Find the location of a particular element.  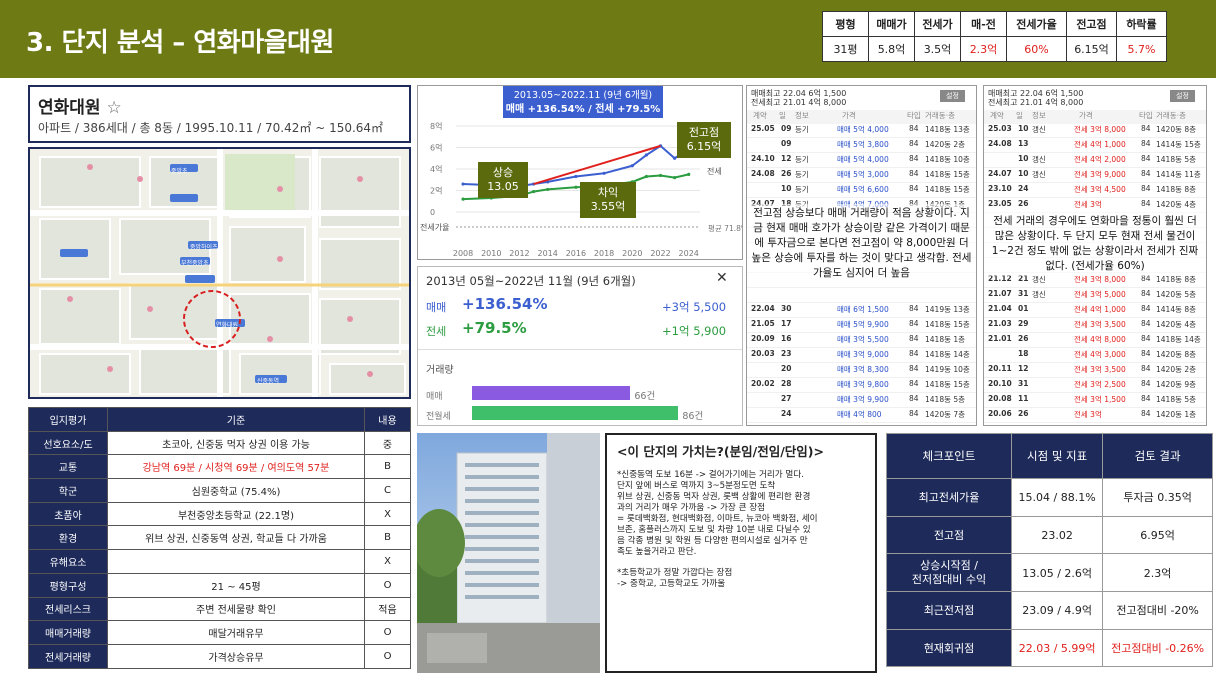

summary-value: 3.5억 is located at coordinates (937, 49).